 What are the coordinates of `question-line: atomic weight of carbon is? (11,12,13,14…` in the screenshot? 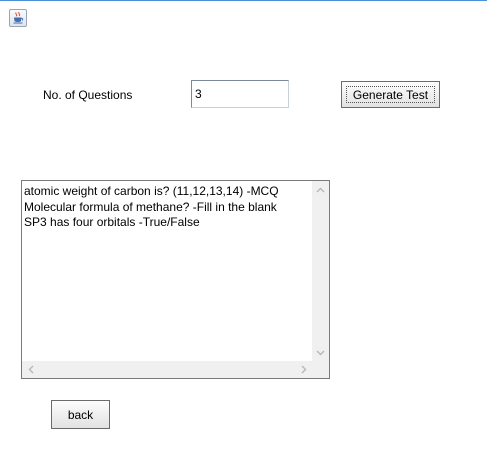 It's located at (151, 191).